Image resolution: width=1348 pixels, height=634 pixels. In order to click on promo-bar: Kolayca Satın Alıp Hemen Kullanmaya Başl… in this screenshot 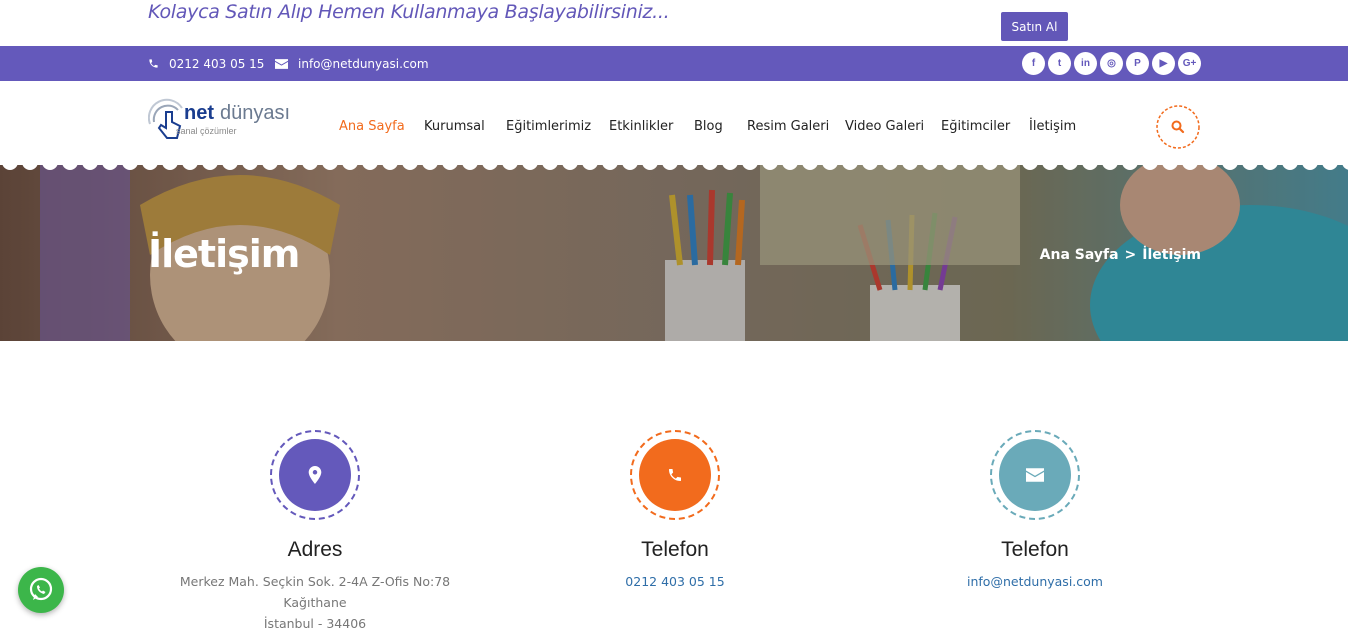, I will do `click(674, 23)`.